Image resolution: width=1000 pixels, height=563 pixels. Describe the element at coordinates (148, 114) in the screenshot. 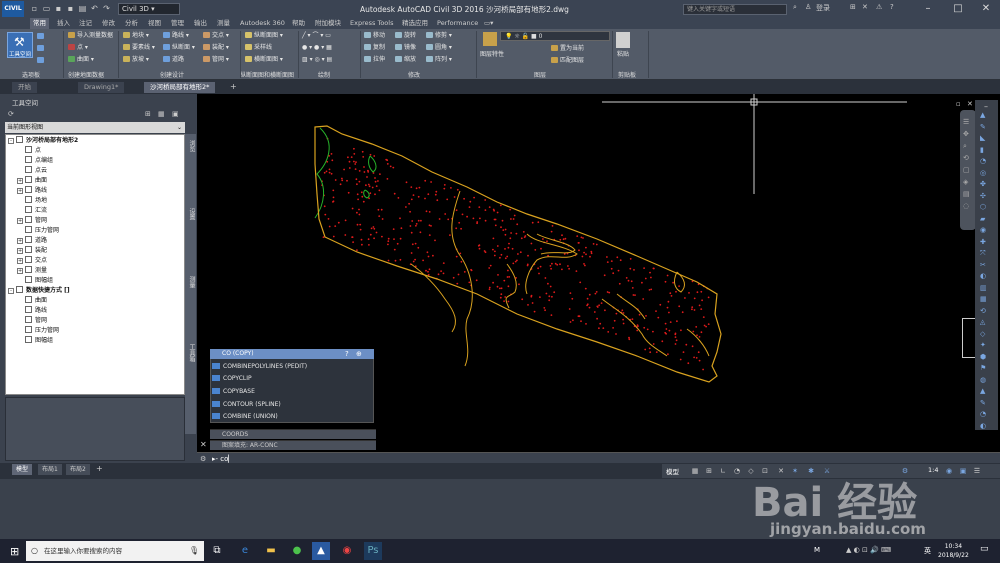

I see `toolspace-option-icon: ⊞` at that location.